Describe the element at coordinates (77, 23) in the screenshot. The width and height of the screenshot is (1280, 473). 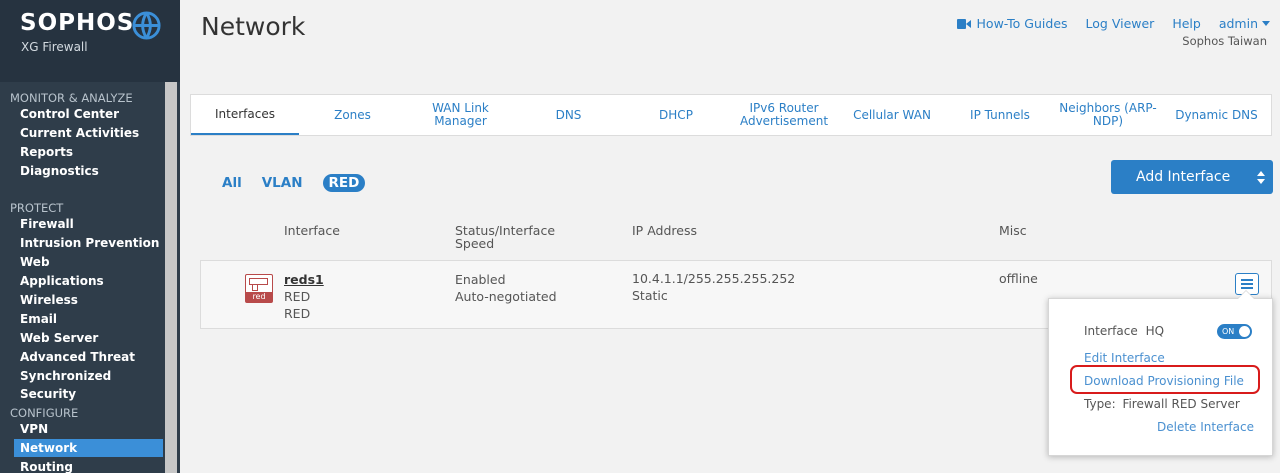
I see `brand-name: SOPHOS` at that location.